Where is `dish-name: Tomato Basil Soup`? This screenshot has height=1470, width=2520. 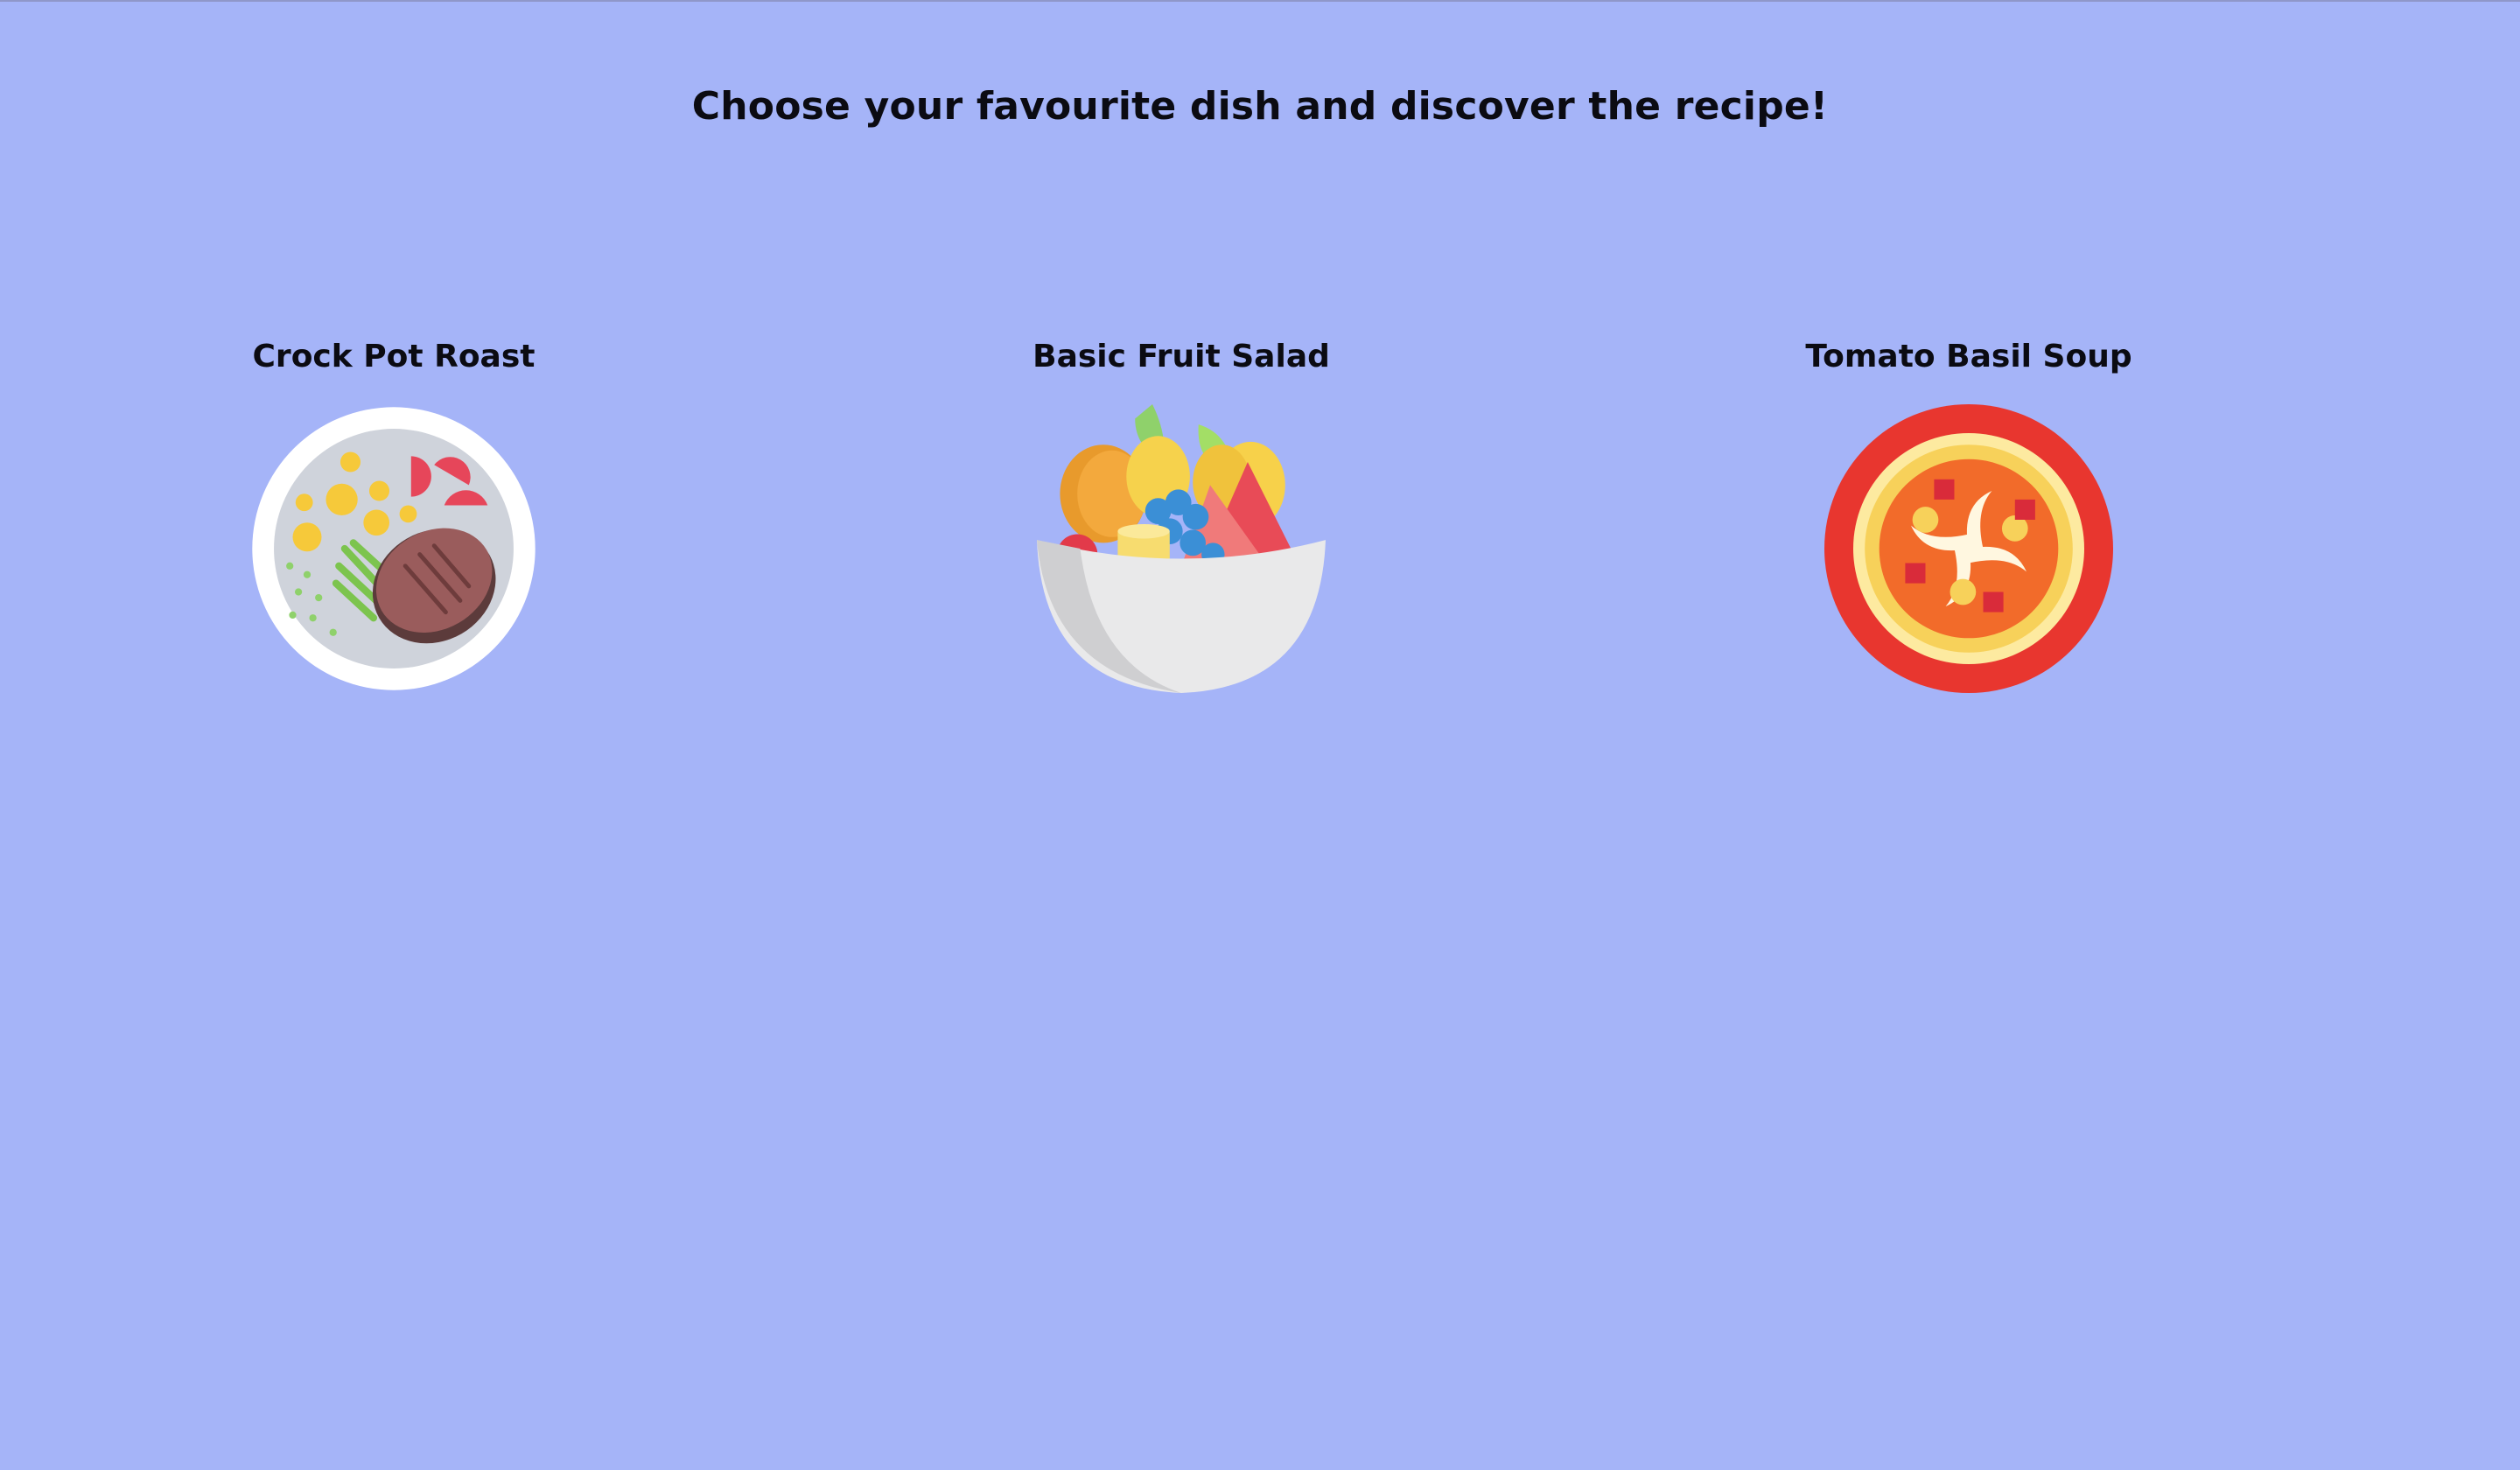
dish-name: Tomato Basil Soup is located at coordinates (1968, 356).